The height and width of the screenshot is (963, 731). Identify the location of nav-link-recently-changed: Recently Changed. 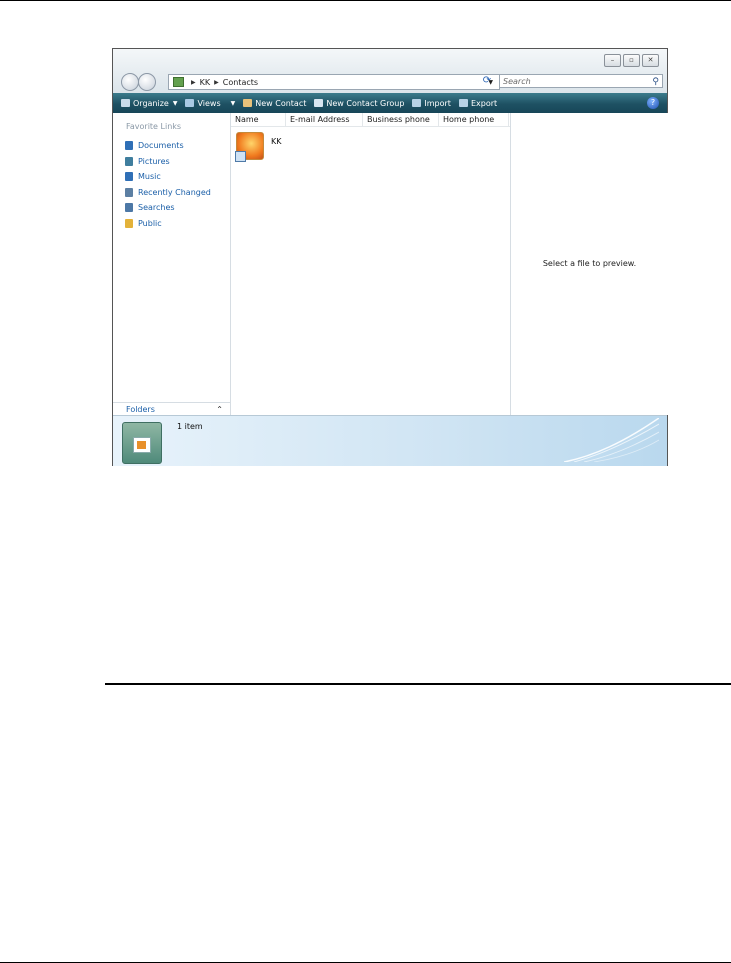
(168, 193).